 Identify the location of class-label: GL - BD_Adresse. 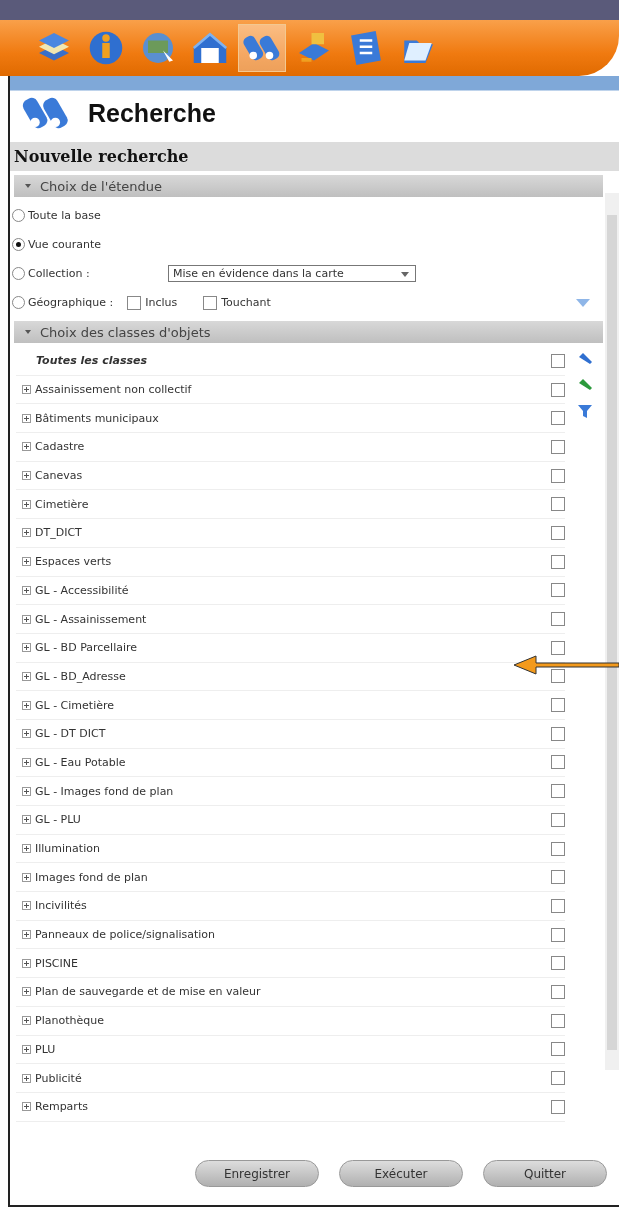
(81, 676).